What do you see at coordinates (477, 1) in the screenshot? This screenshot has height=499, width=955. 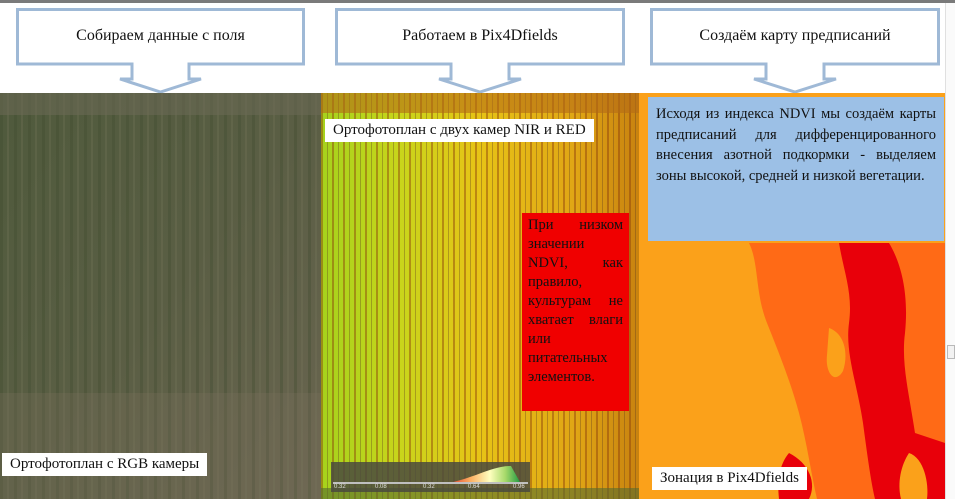 I see `top-divider` at bounding box center [477, 1].